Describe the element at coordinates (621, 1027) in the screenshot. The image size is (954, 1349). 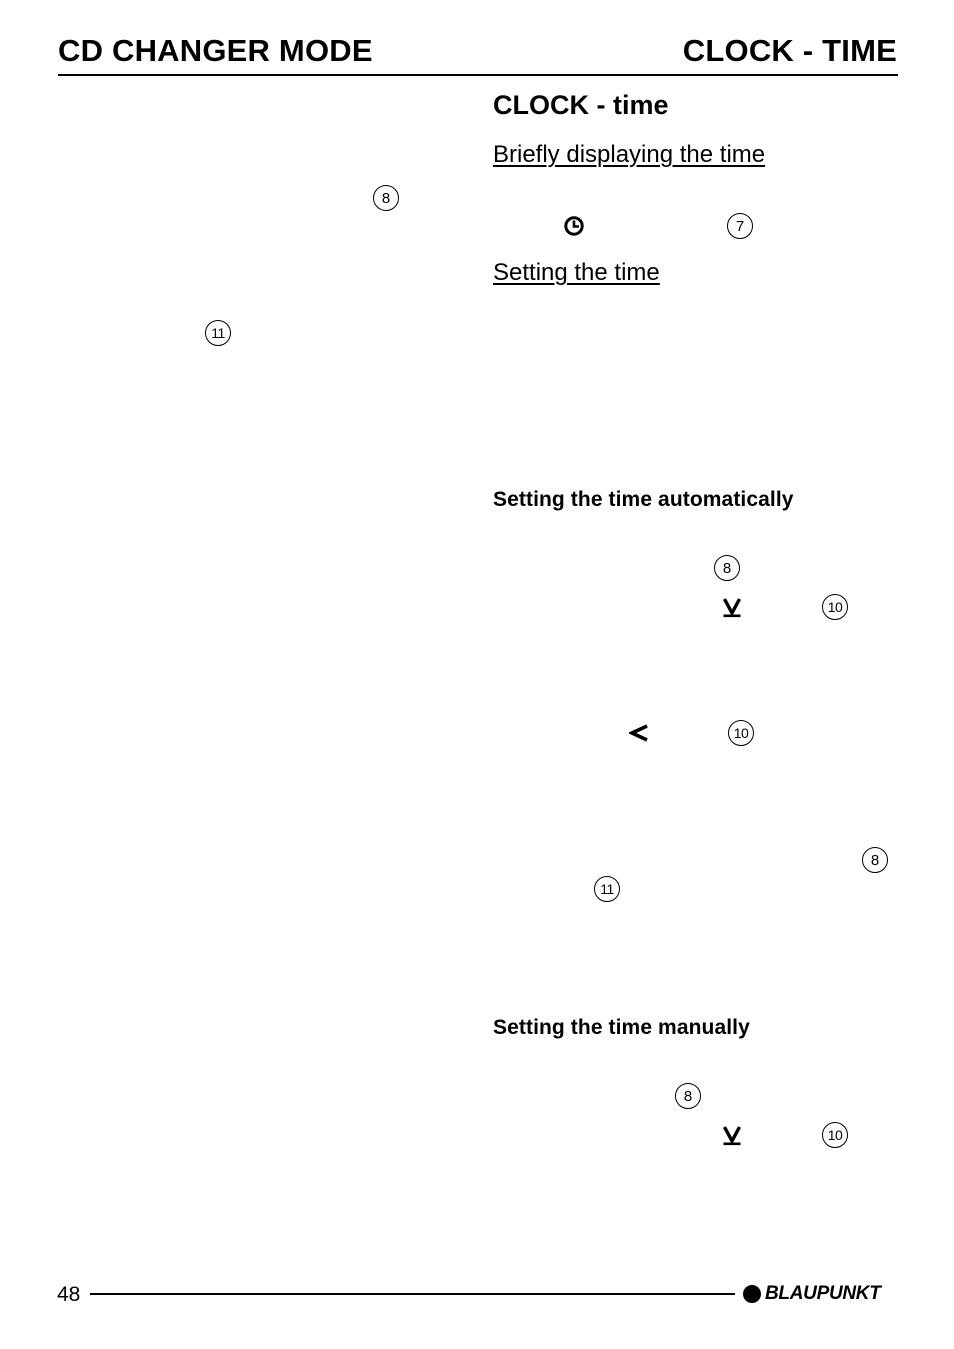
I see `subsection-setting-time-manually: Setting the time manually` at that location.